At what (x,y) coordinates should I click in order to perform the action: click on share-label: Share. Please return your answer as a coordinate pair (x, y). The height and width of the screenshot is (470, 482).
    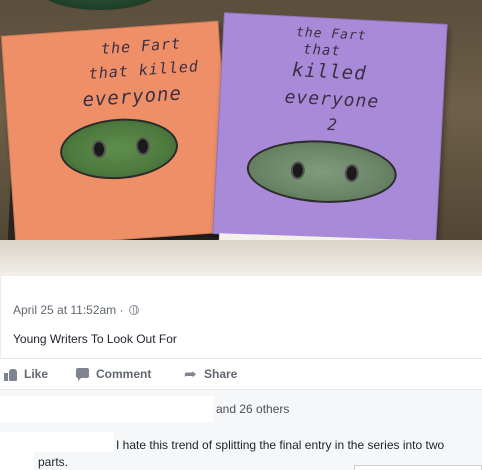
    Looking at the image, I should click on (221, 374).